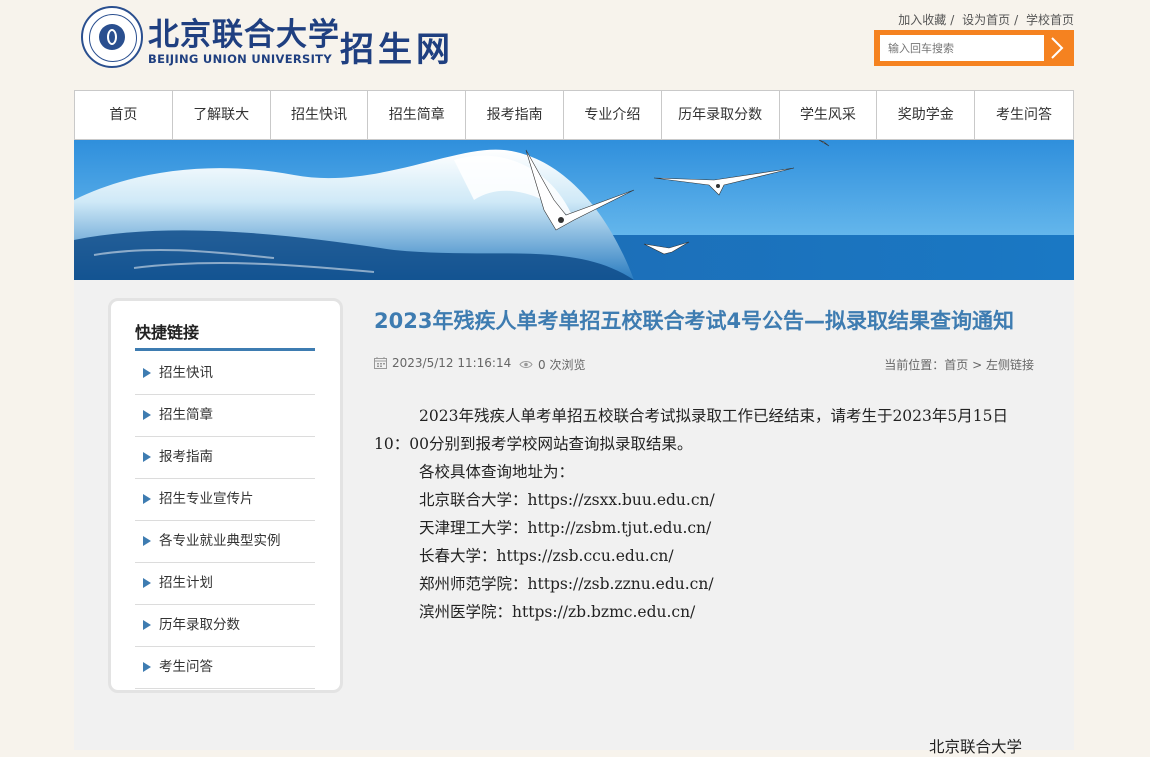 The height and width of the screenshot is (757, 1150). I want to click on article-link-line: 郑州师范学院：https://zsb.zznu.edu.cn/, so click(566, 584).